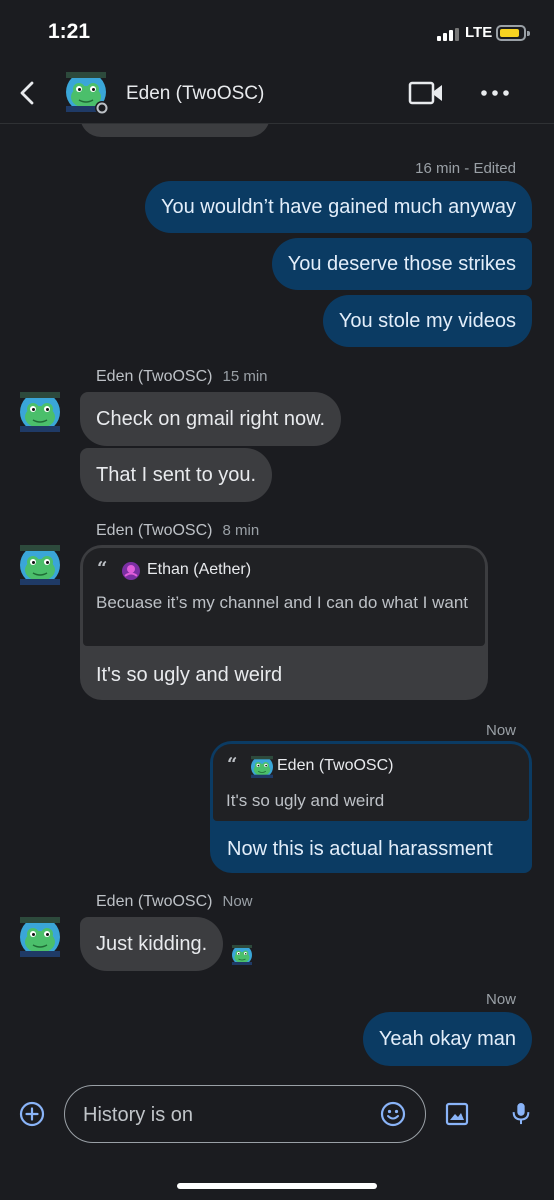 The image size is (554, 1200). I want to click on add-attachment-icon, so click(32, 1114).